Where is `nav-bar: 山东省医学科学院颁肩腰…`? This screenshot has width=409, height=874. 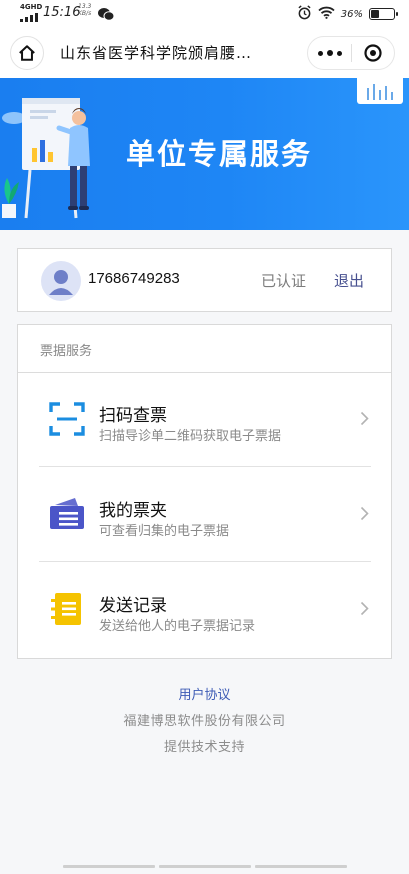 nav-bar: 山东省医学科学院颁肩腰… is located at coordinates (204, 53).